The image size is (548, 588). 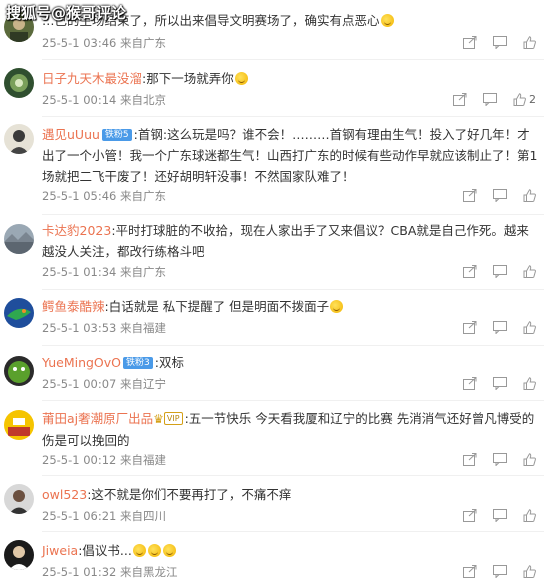 I want to click on smile-emoji-icon, so click(x=241, y=78).